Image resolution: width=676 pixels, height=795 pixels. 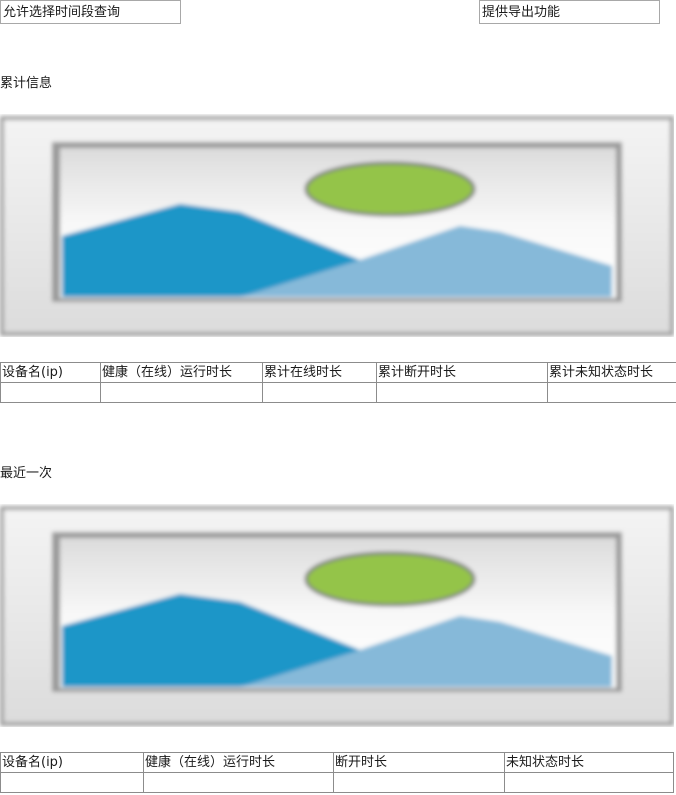 I want to click on table-header-row: 设备名(ip) 健康（在线）运行时长 断开时长 未知状态时长, so click(x=337, y=762).